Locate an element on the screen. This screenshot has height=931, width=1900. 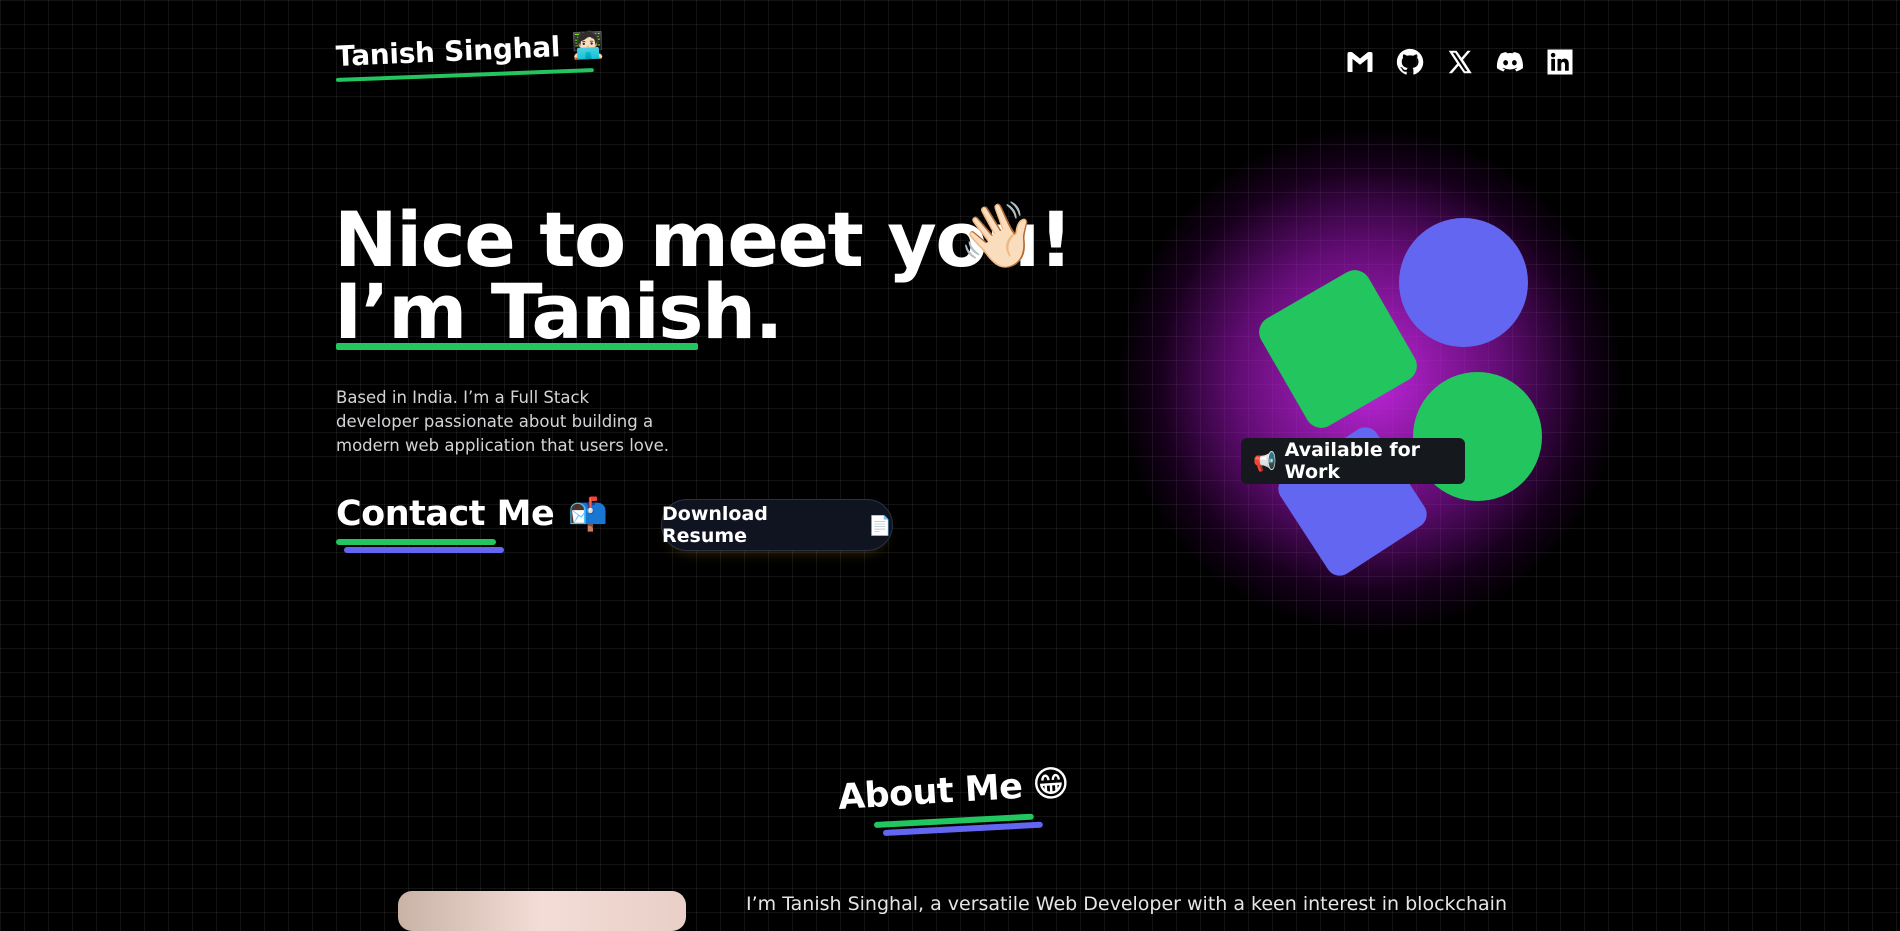
document-emoji: 📄 is located at coordinates (880, 525).